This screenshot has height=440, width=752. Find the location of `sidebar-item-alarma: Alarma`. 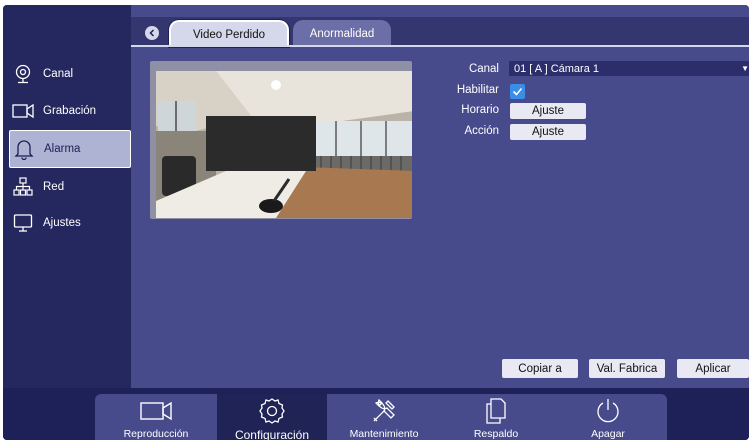

sidebar-item-alarma: Alarma is located at coordinates (70, 149).